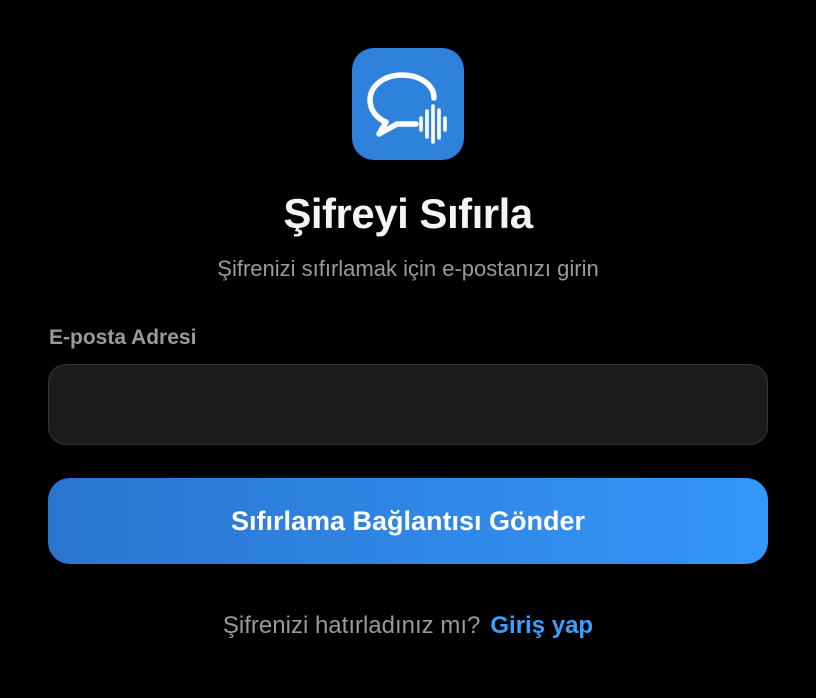 Image resolution: width=816 pixels, height=698 pixels. I want to click on email-label: E-posta Adresi, so click(123, 337).